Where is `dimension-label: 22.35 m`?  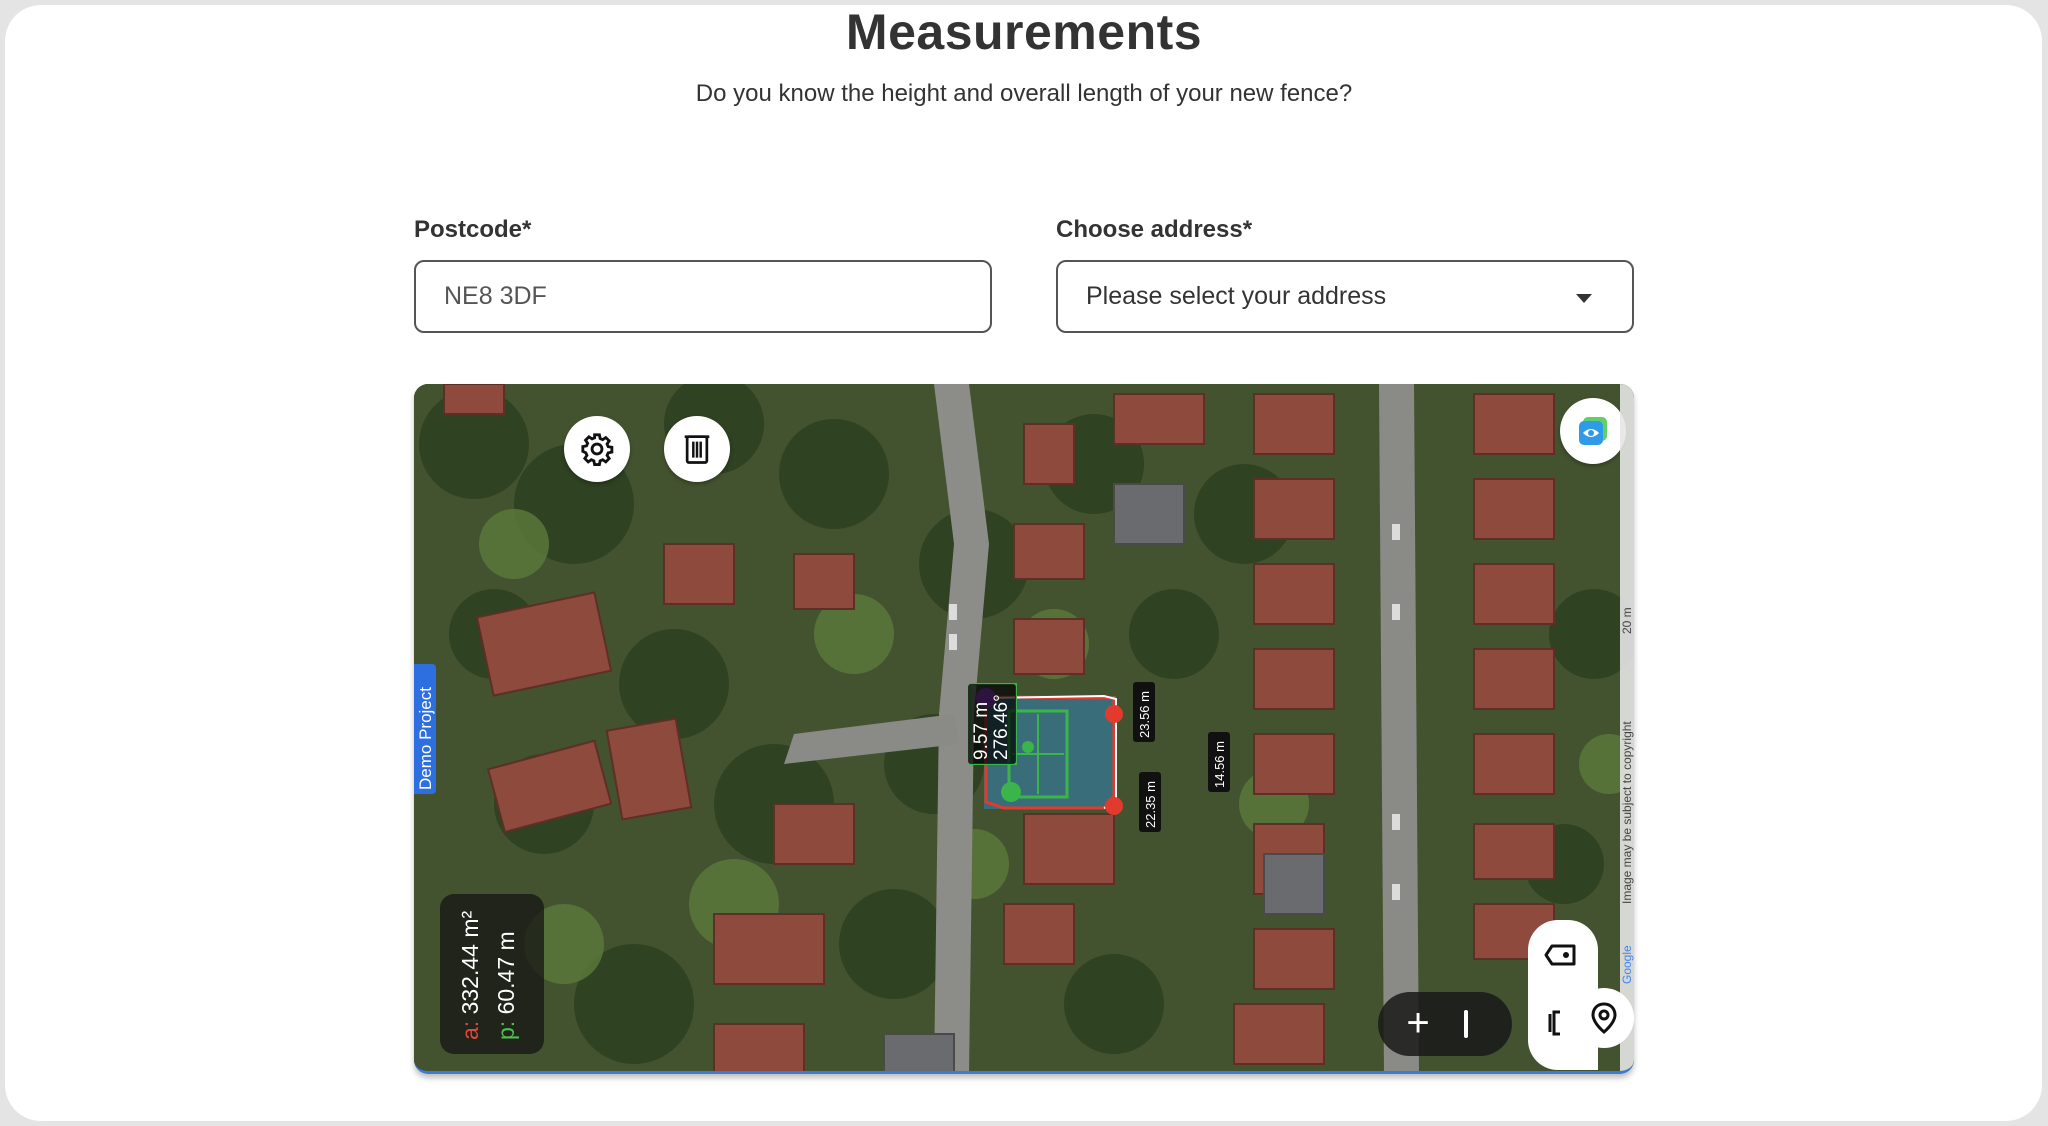 dimension-label: 22.35 m is located at coordinates (1150, 802).